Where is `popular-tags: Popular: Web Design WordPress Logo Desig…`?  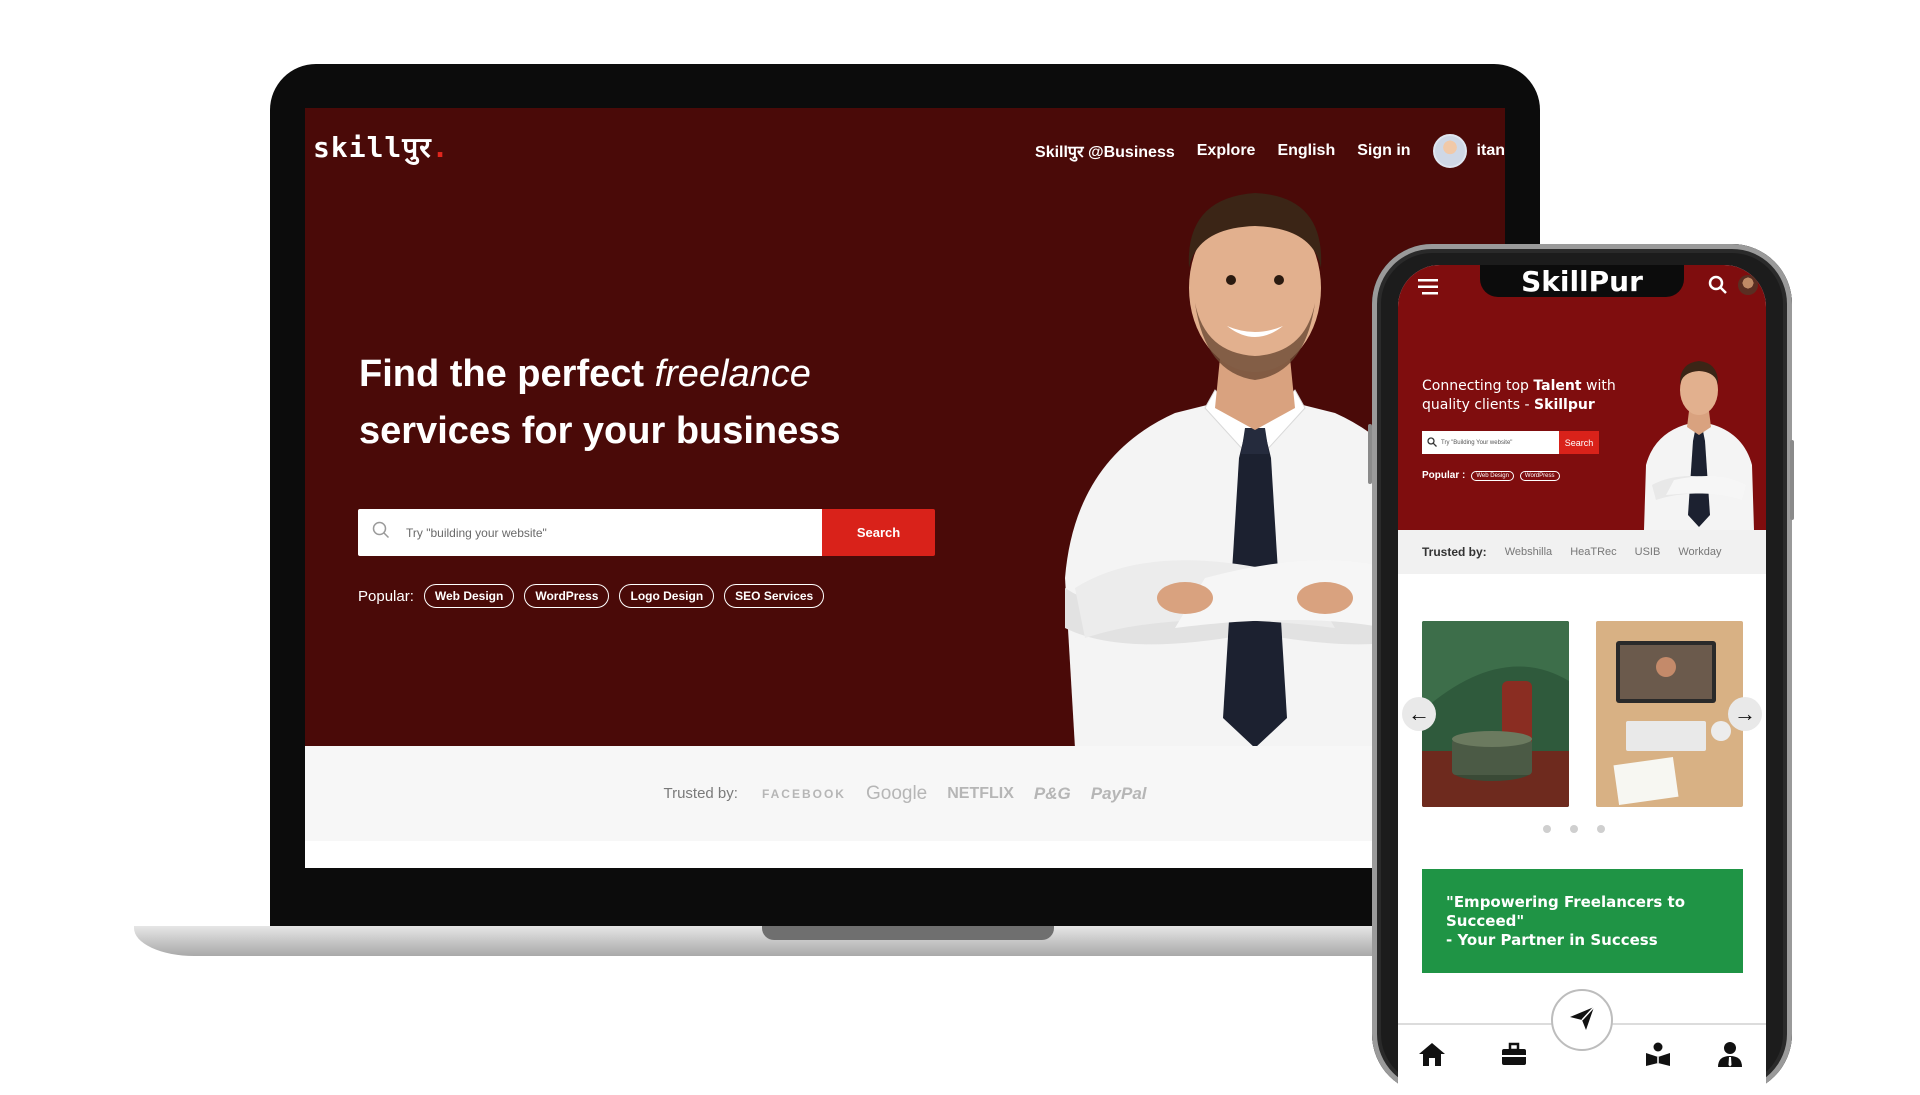 popular-tags: Popular: Web Design WordPress Logo Desig… is located at coordinates (591, 596).